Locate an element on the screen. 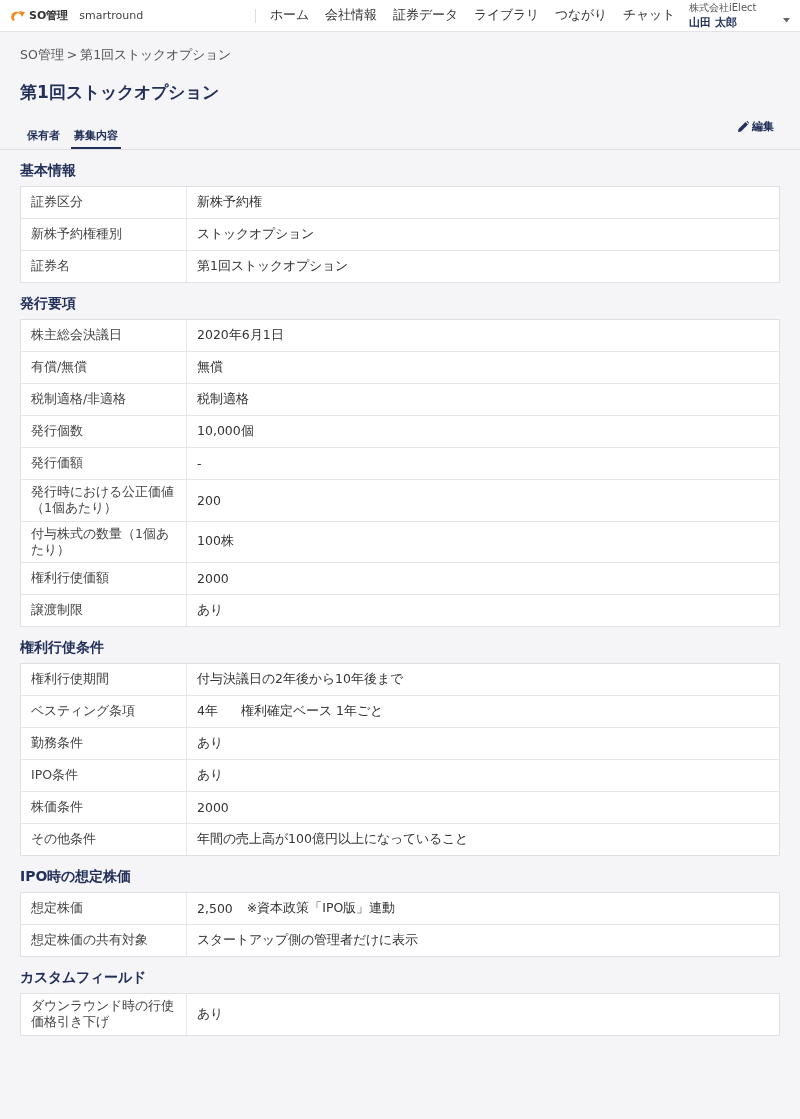 This screenshot has width=800, height=1119. field-label: 税制適格/非適格 is located at coordinates (104, 399).